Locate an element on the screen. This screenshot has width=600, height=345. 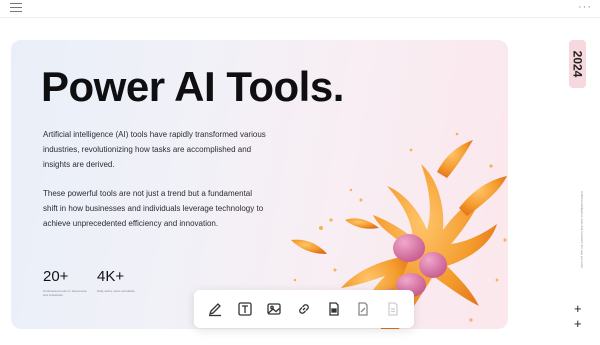
stat-value: 4K+ is located at coordinates (111, 276).